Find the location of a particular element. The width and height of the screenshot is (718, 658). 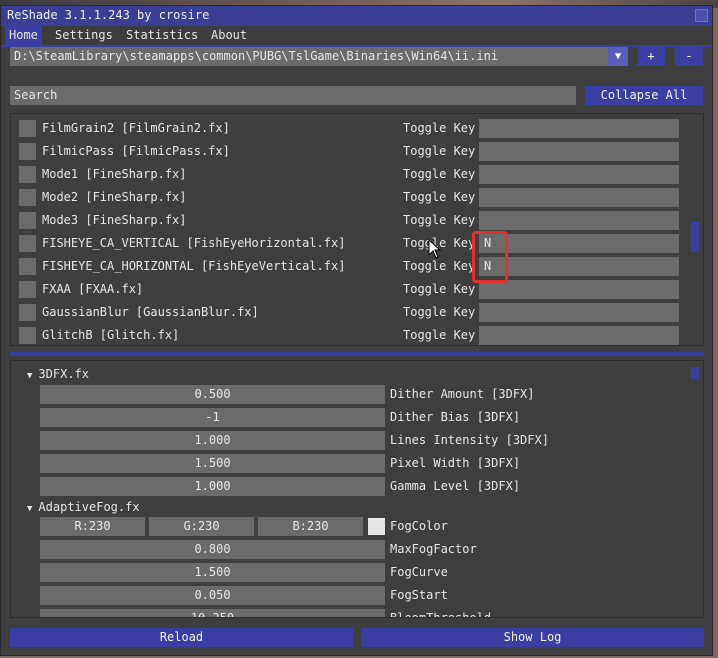

section-header-3dfx: ▼ 3DFX.fx is located at coordinates (58, 374).